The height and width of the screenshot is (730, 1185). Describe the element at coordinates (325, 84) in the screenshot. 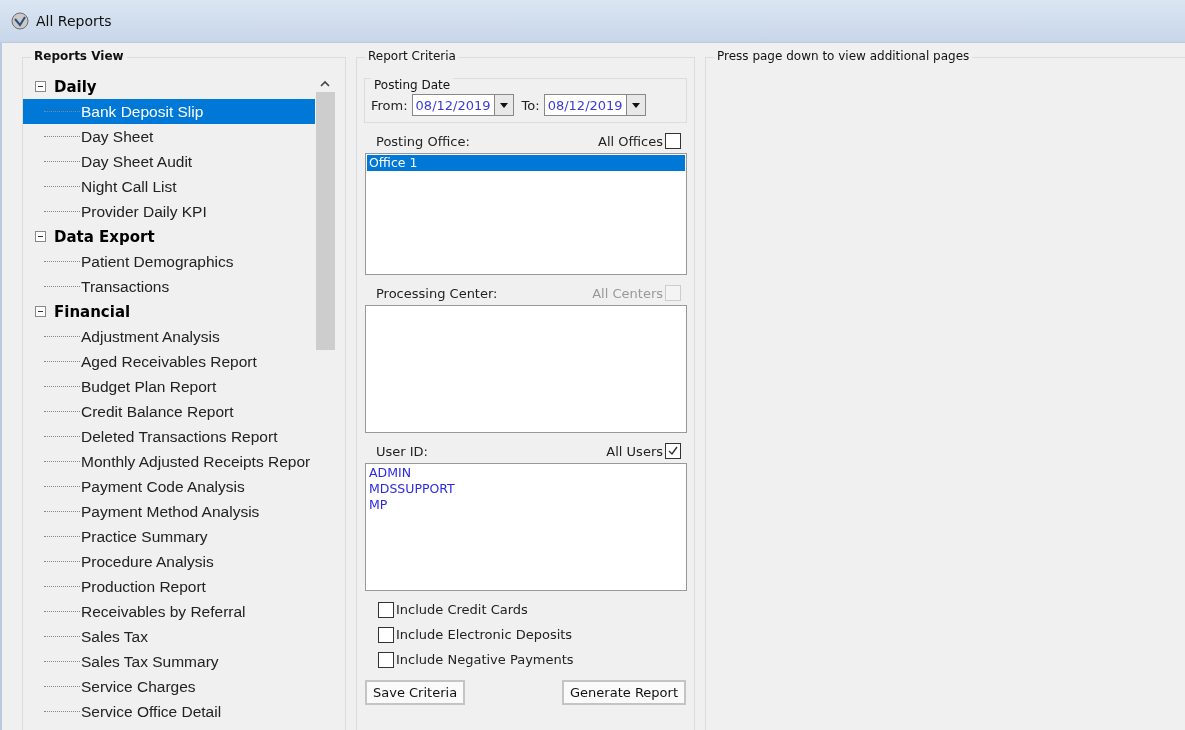

I see `scroll-up-icon` at that location.